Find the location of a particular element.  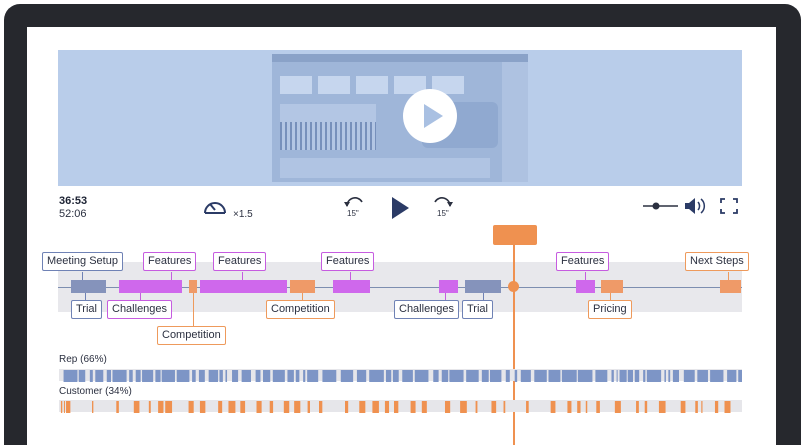

fullscreen-button is located at coordinates (729, 208).